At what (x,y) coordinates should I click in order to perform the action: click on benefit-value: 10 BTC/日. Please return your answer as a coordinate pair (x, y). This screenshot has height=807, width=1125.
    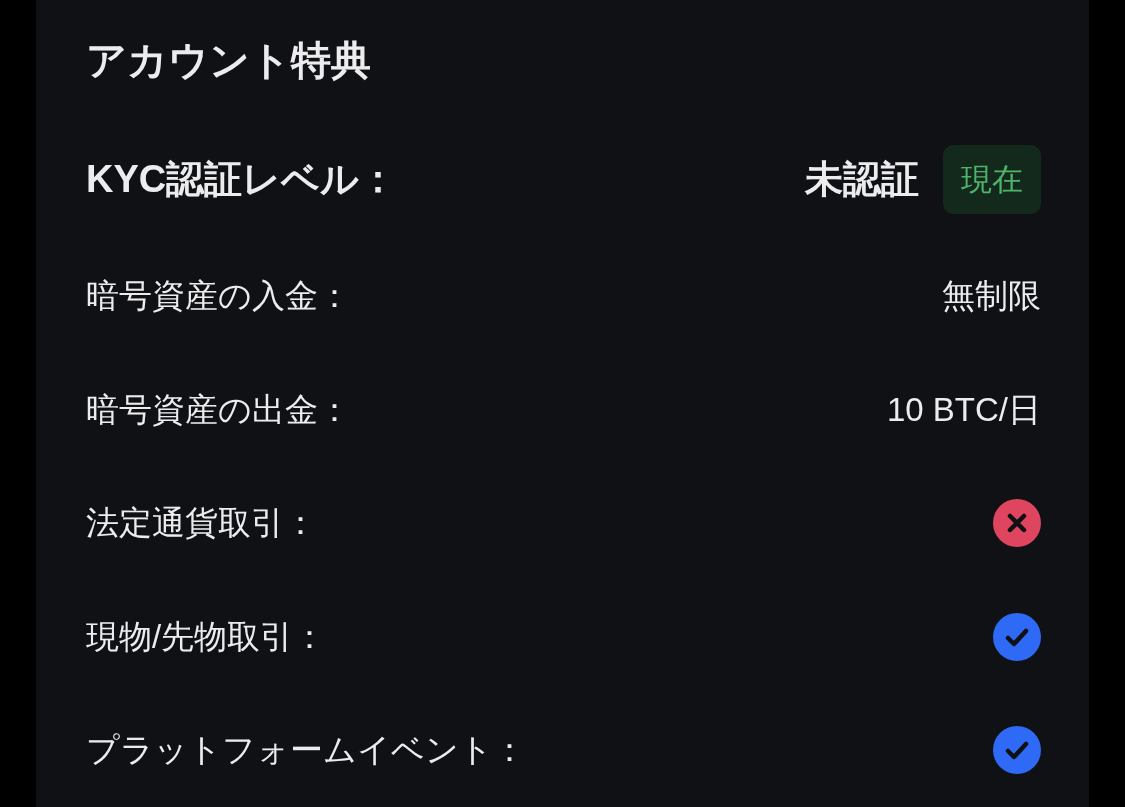
    Looking at the image, I should click on (963, 409).